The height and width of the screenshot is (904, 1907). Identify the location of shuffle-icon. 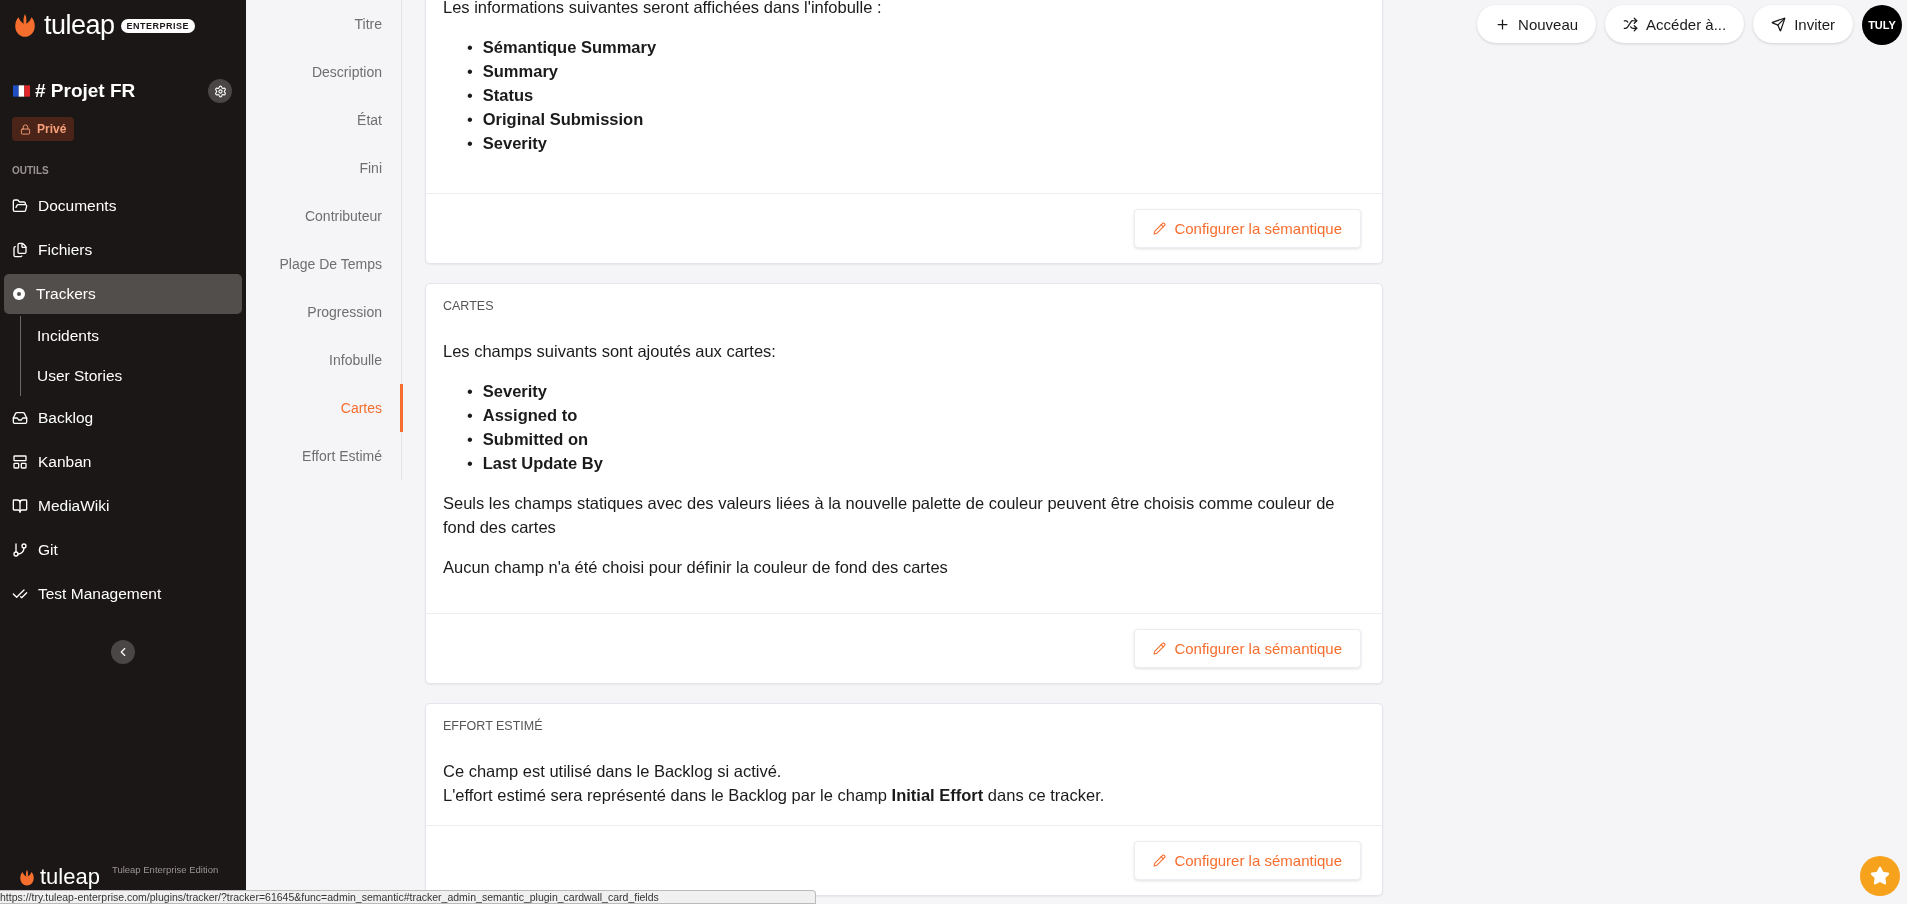
(1631, 24).